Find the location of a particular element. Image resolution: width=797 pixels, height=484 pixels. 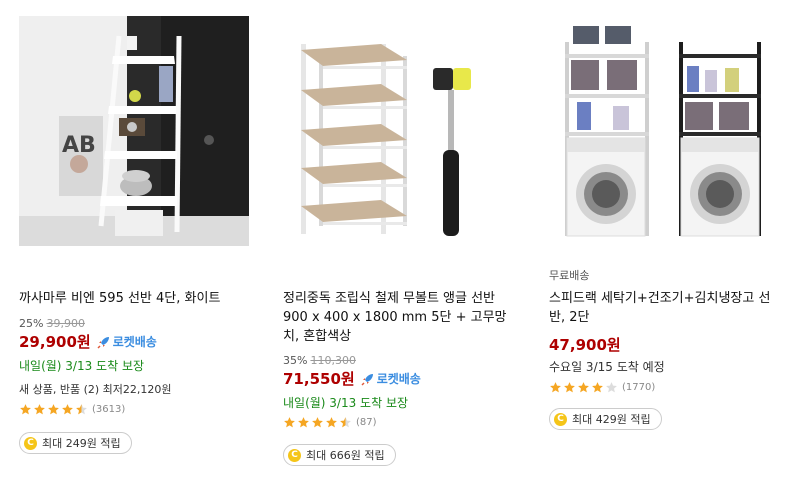

original-price: 110,300 is located at coordinates (333, 360).